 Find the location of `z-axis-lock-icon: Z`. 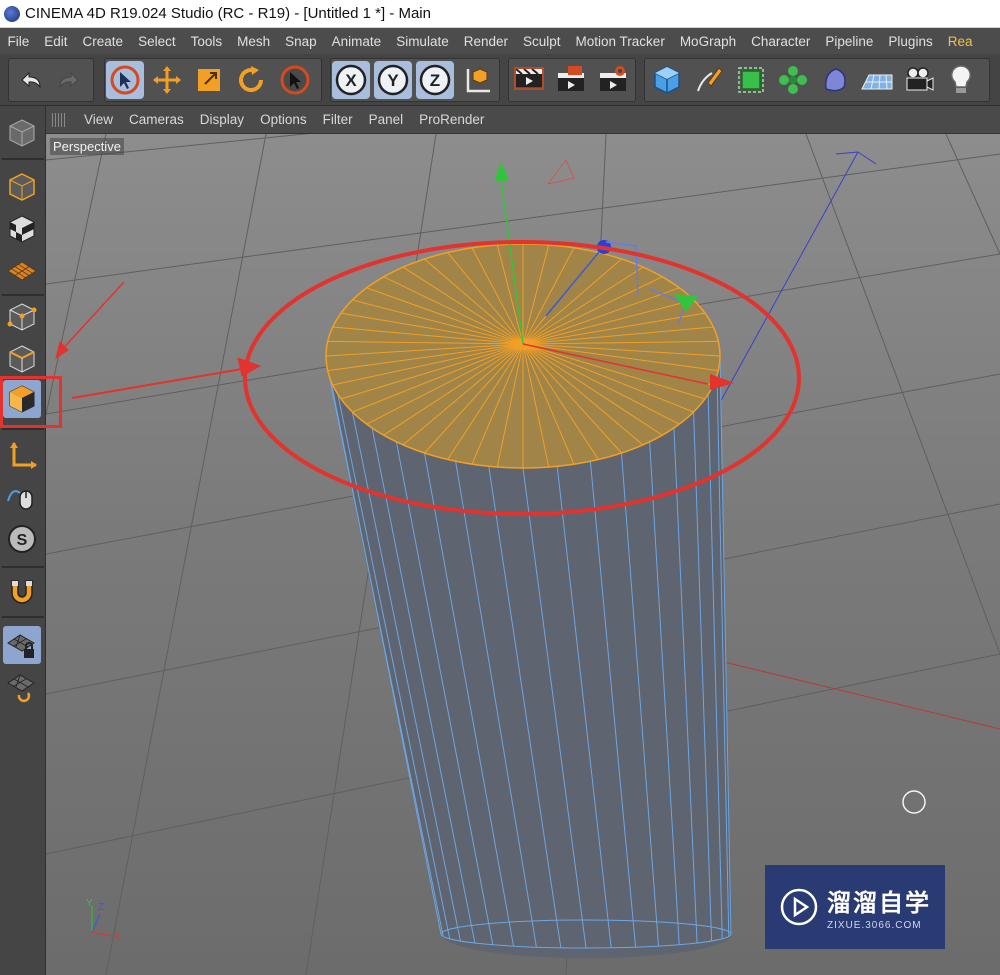

z-axis-lock-icon: Z is located at coordinates (435, 80).